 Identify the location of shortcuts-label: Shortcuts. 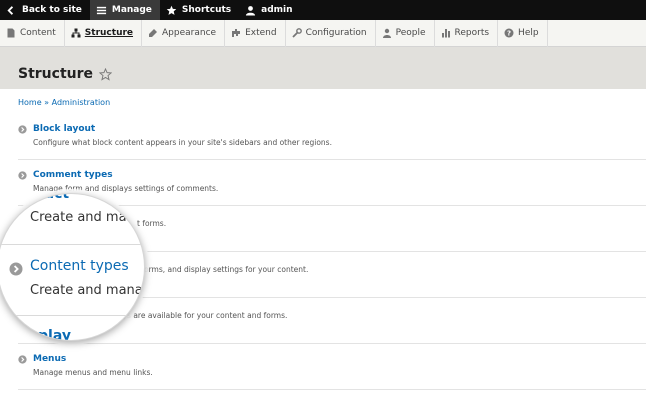
(206, 10).